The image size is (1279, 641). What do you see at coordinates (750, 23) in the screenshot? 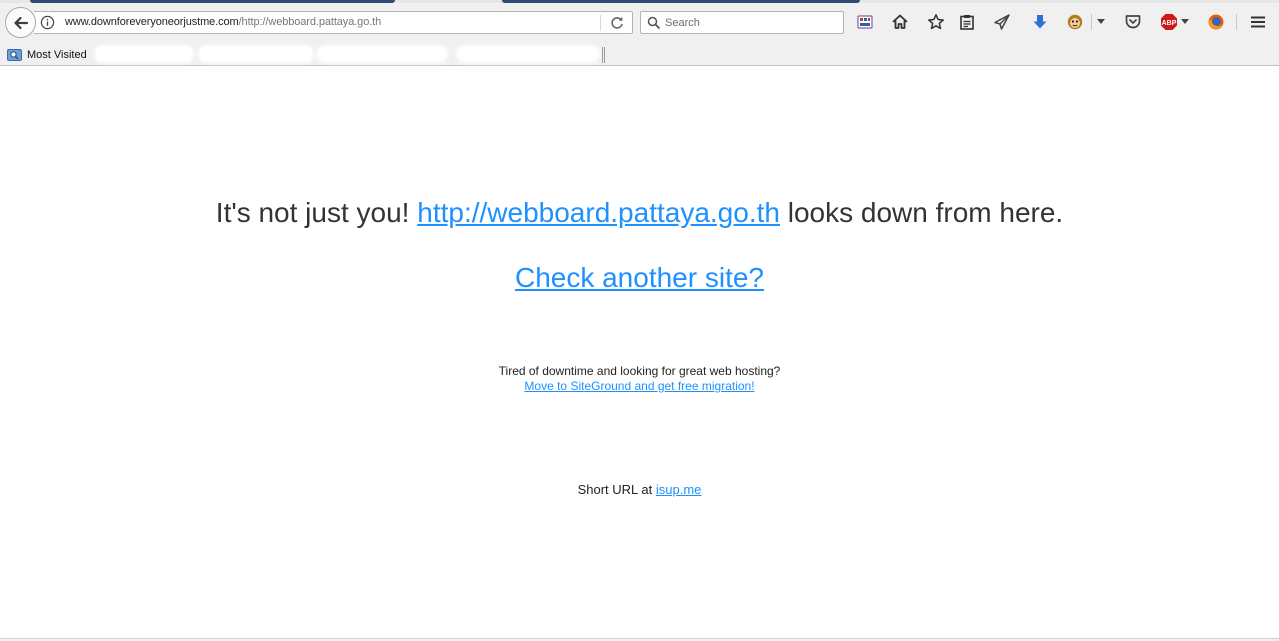
I see `search-input` at bounding box center [750, 23].